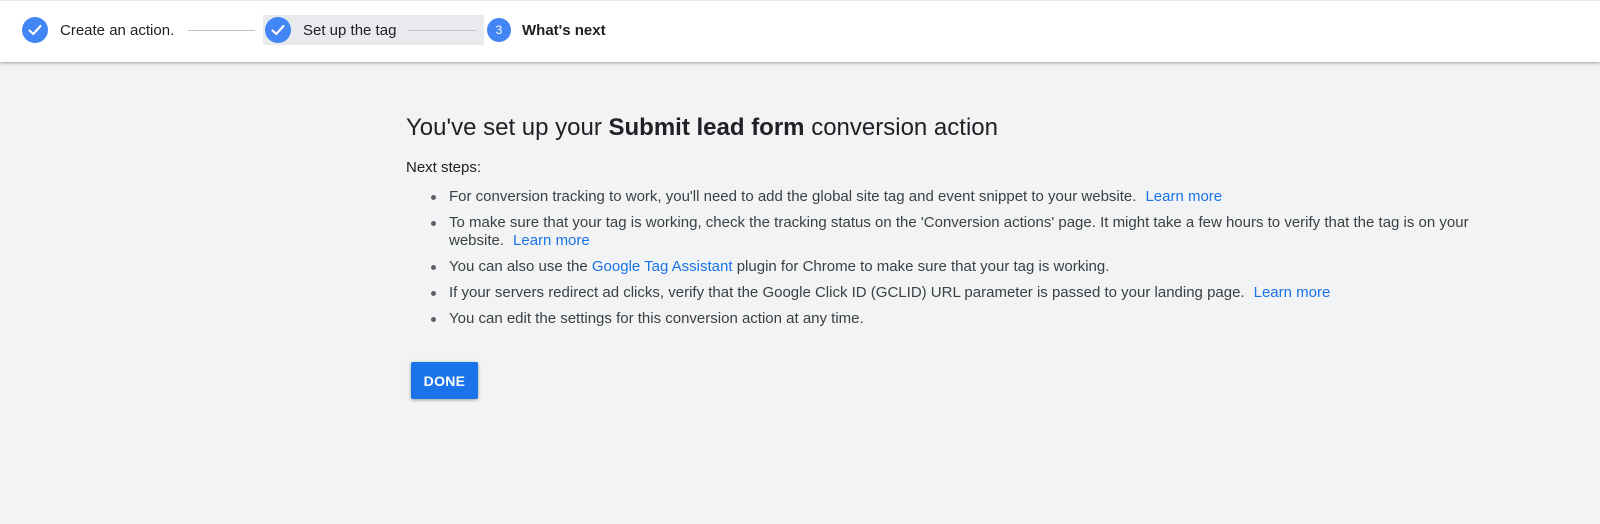 This screenshot has width=1600, height=524. Describe the element at coordinates (564, 30) in the screenshot. I see `step-label: What's next` at that location.